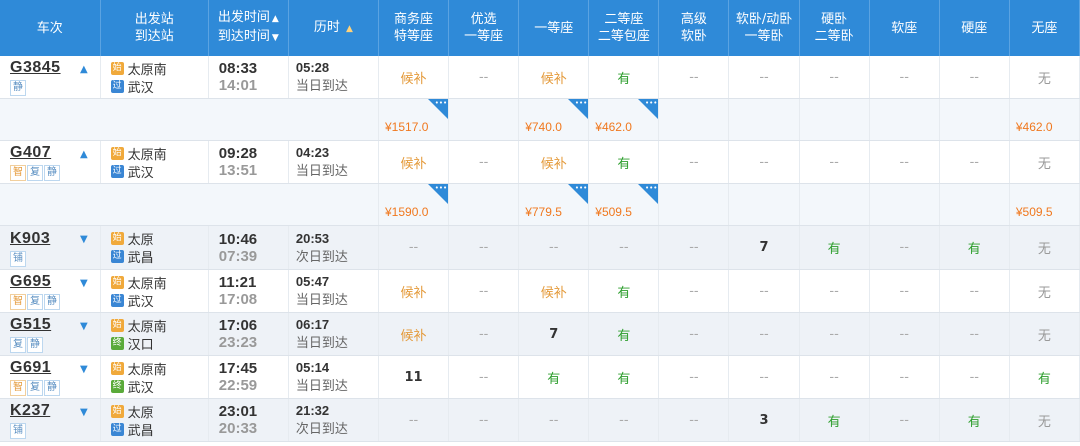 The image size is (1080, 446). Describe the element at coordinates (248, 28) in the screenshot. I see `col-times: 出发时间 ▲ 到达时间 ▼` at that location.